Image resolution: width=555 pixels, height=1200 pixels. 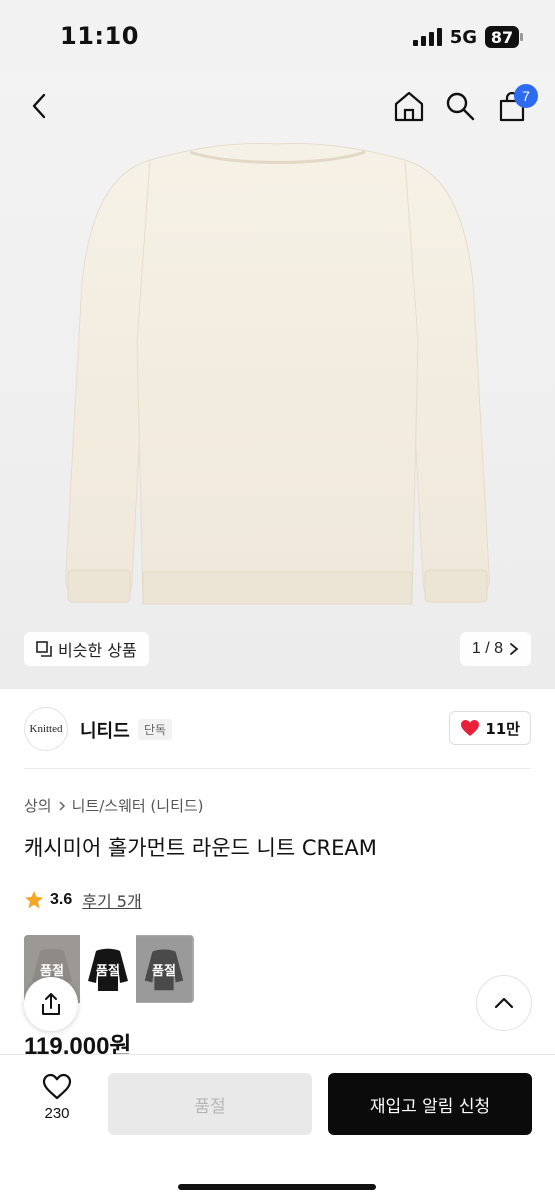 I want to click on chevron-up-icon, so click(x=504, y=1003).